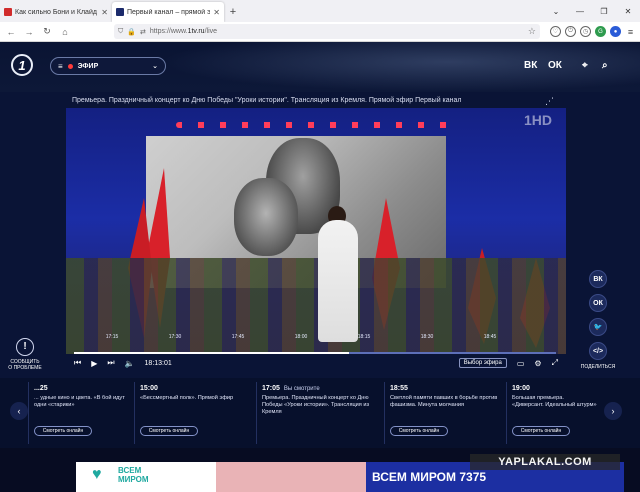 This screenshot has width=640, height=492. I want to click on schedule-time: ...25, so click(81, 388).